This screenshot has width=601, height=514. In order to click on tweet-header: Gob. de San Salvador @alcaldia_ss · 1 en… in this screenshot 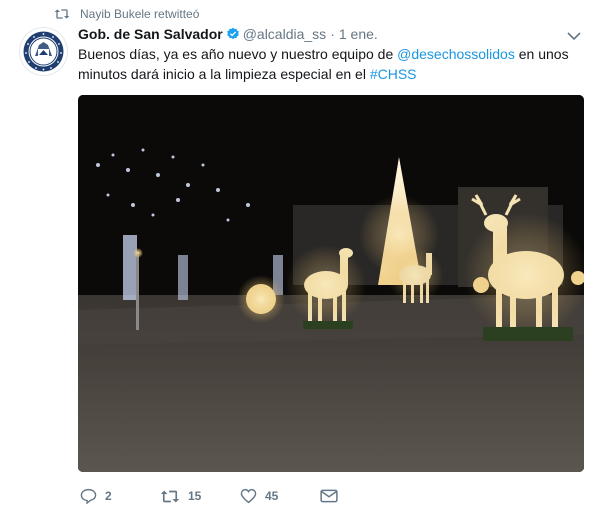, I will do `click(228, 34)`.